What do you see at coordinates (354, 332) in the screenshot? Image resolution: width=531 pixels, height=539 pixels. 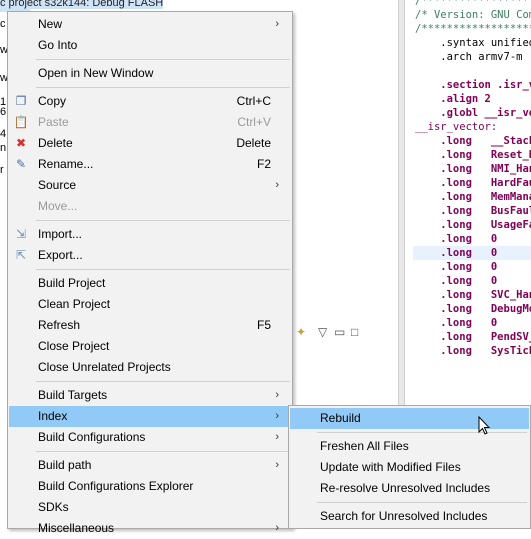 I see `maximize-icon: □` at bounding box center [354, 332].